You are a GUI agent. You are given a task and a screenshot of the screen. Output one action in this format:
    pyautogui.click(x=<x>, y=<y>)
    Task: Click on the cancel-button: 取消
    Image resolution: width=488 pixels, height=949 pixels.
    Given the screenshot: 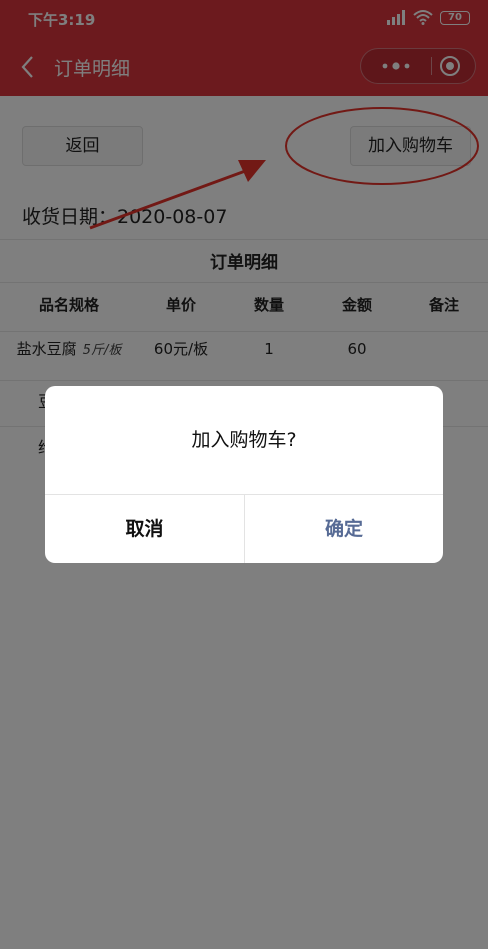 What is the action you would take?
    pyautogui.click(x=144, y=529)
    